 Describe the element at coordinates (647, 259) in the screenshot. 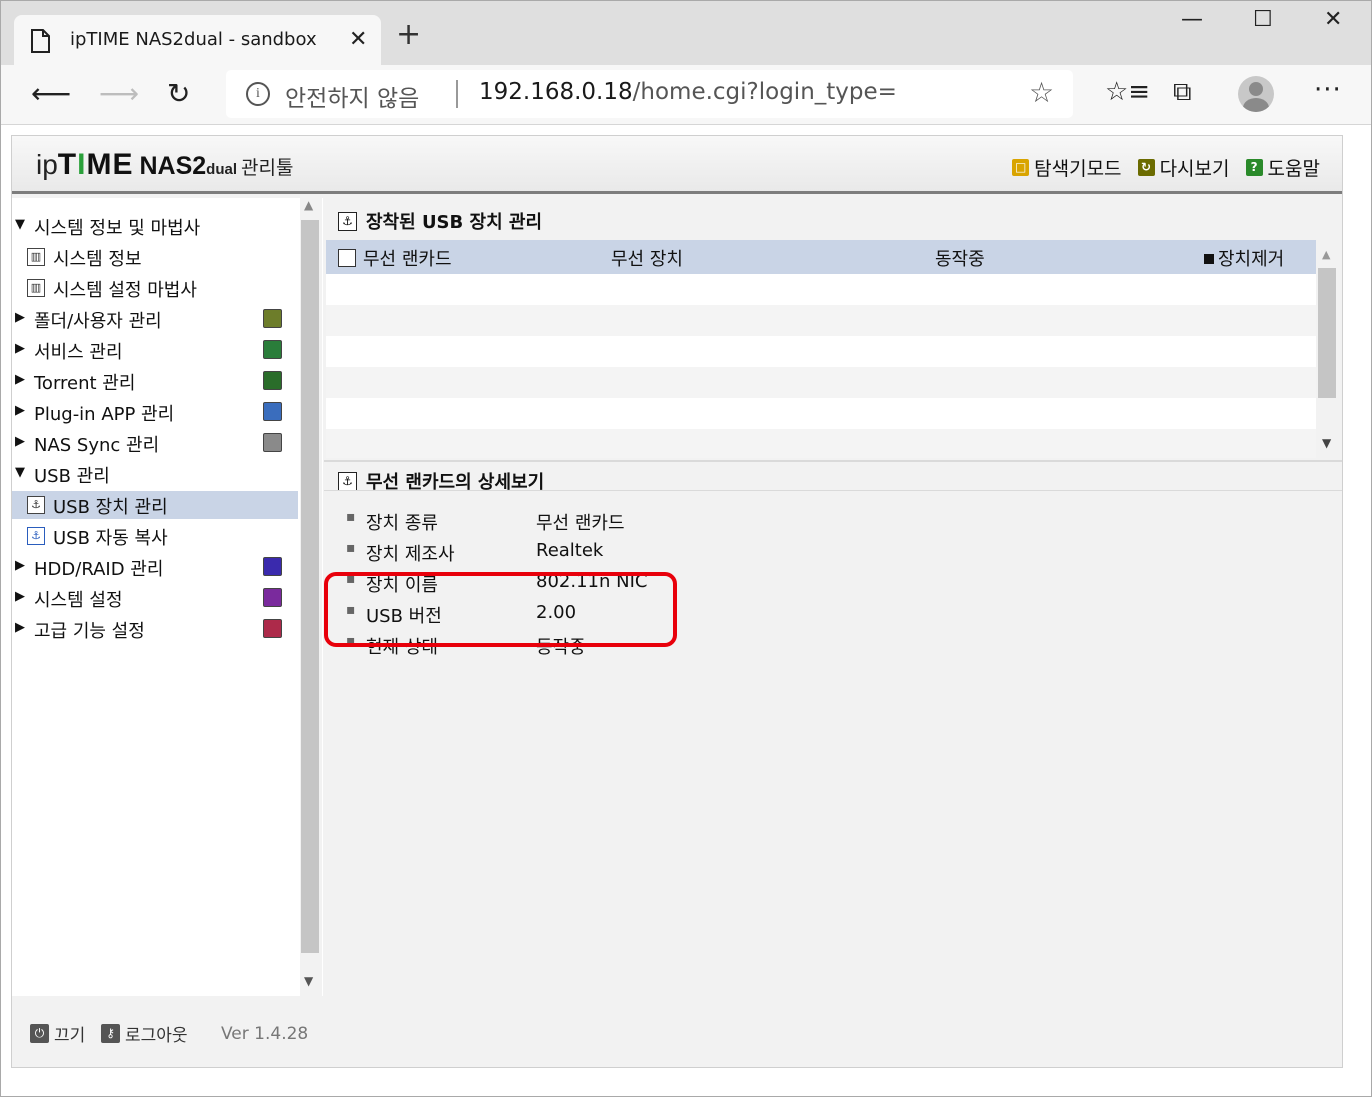

I see `col-device-type: 무선 장치` at that location.